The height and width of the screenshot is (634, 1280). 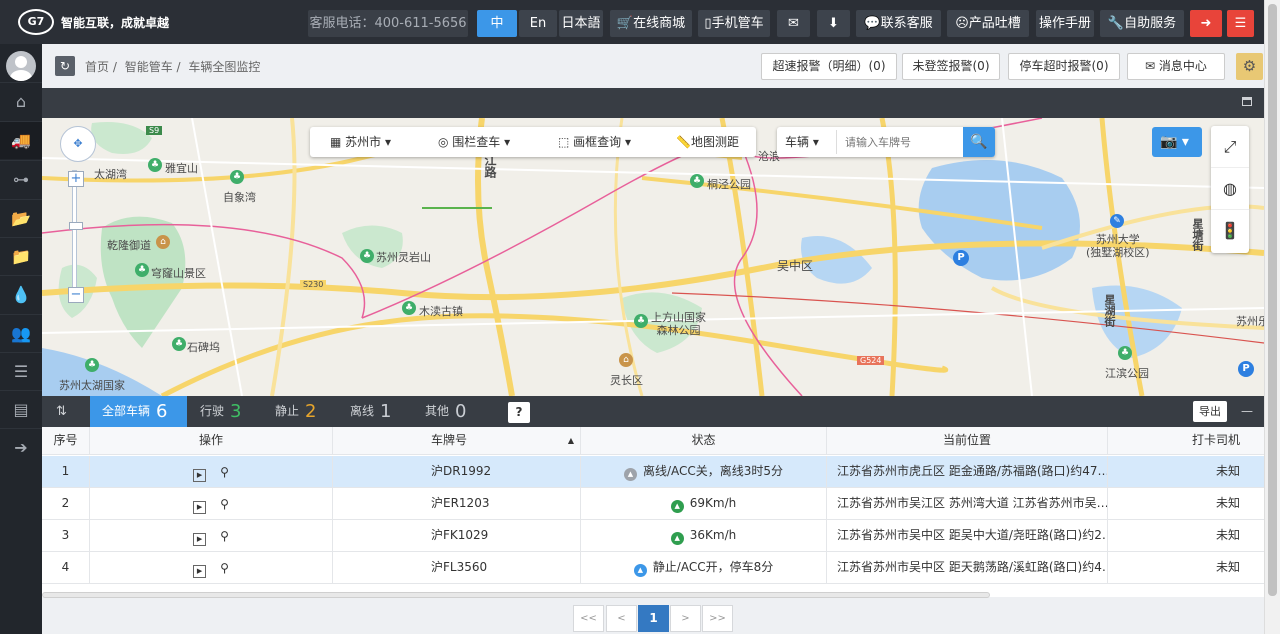 I want to click on speed-alarm-button: 超速报警（明细）(0), so click(x=829, y=66).